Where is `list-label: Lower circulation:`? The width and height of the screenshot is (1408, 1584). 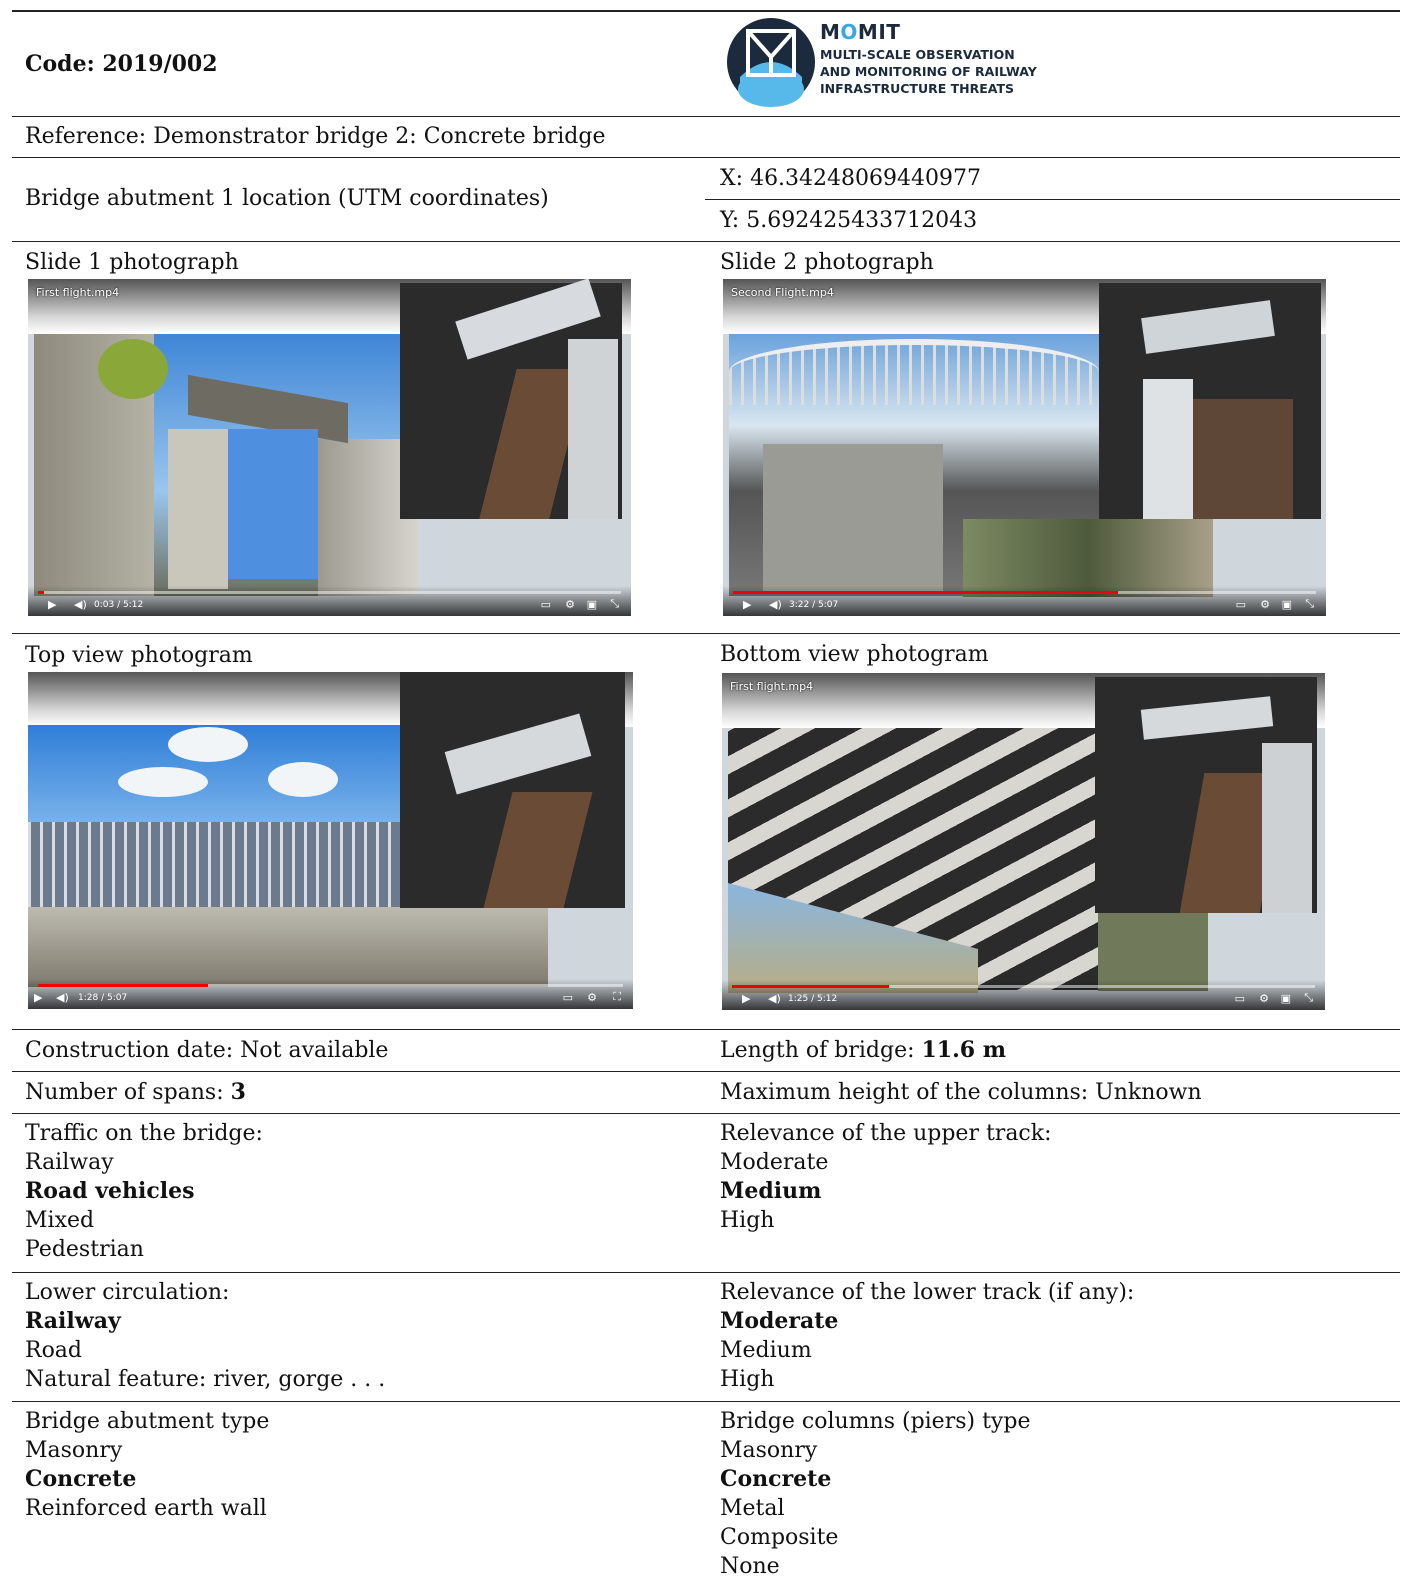
list-label: Lower circulation: is located at coordinates (127, 1292).